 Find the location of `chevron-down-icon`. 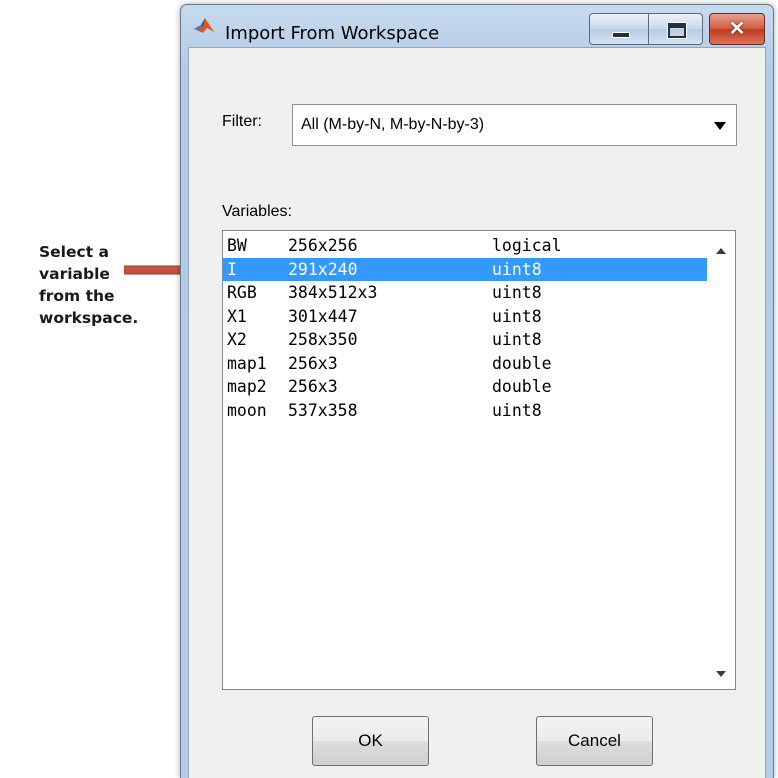

chevron-down-icon is located at coordinates (720, 126).